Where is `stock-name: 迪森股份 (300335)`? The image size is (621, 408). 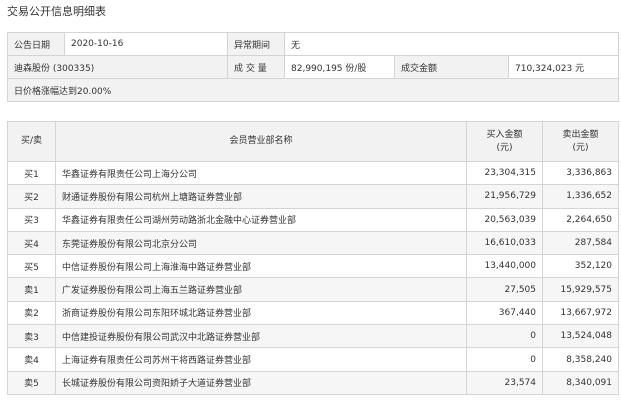 stock-name: 迪森股份 (300335) is located at coordinates (117, 67).